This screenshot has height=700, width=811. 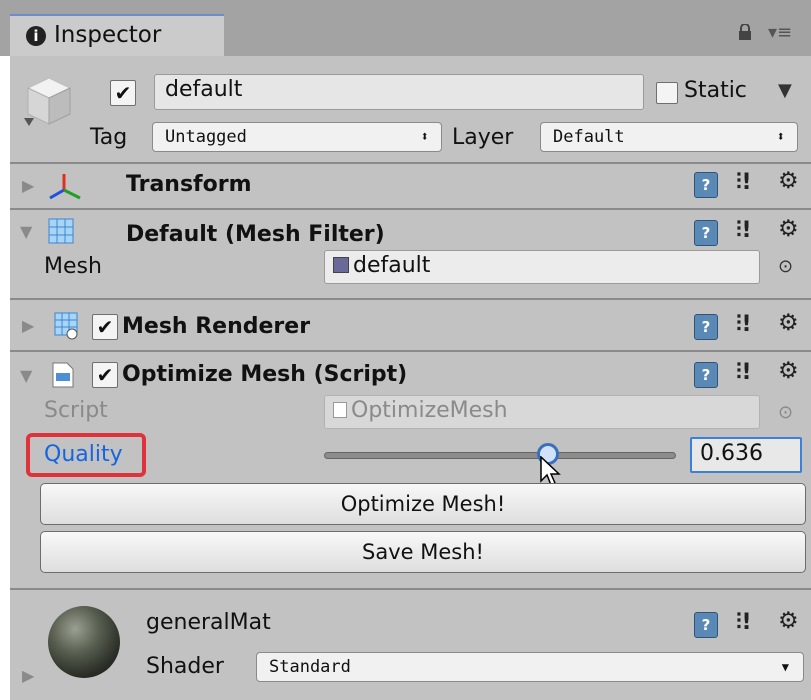 I want to click on optimize-mesh-enabled-checkbox: ✔, so click(x=105, y=375).